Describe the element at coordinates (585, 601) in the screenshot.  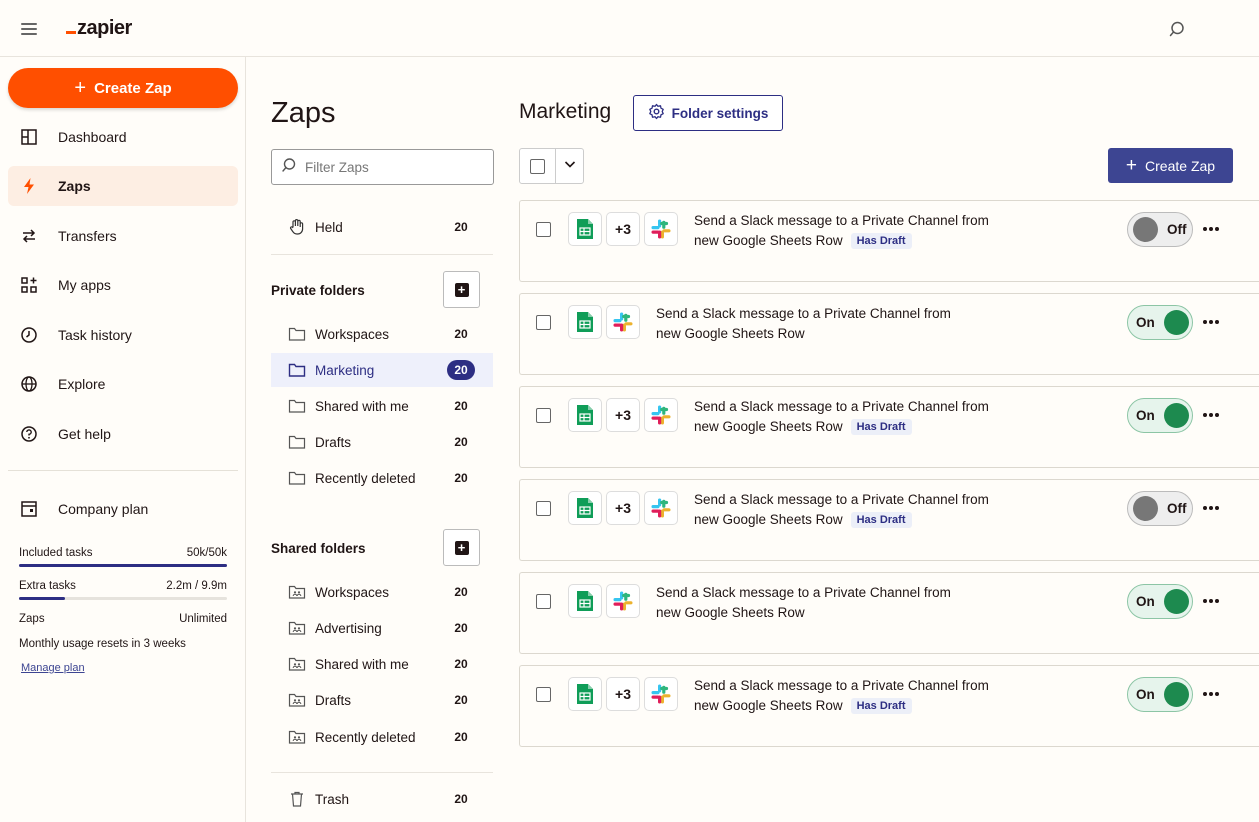
I see `google-sheets-icon` at that location.